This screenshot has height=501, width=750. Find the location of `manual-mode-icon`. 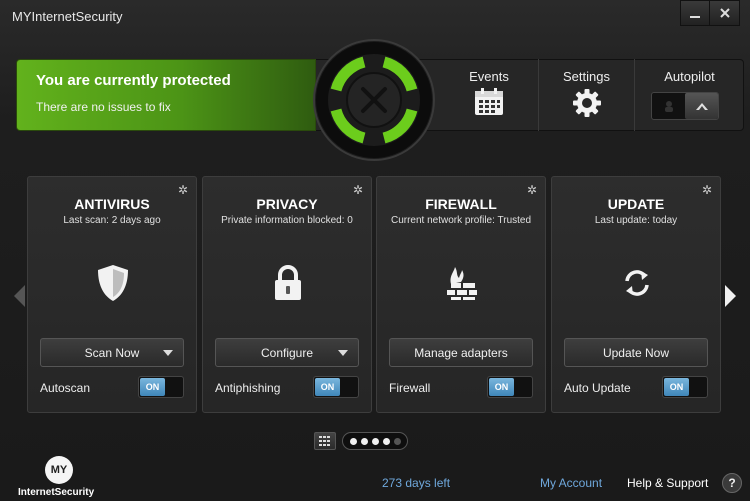

manual-mode-icon is located at coordinates (668, 106).